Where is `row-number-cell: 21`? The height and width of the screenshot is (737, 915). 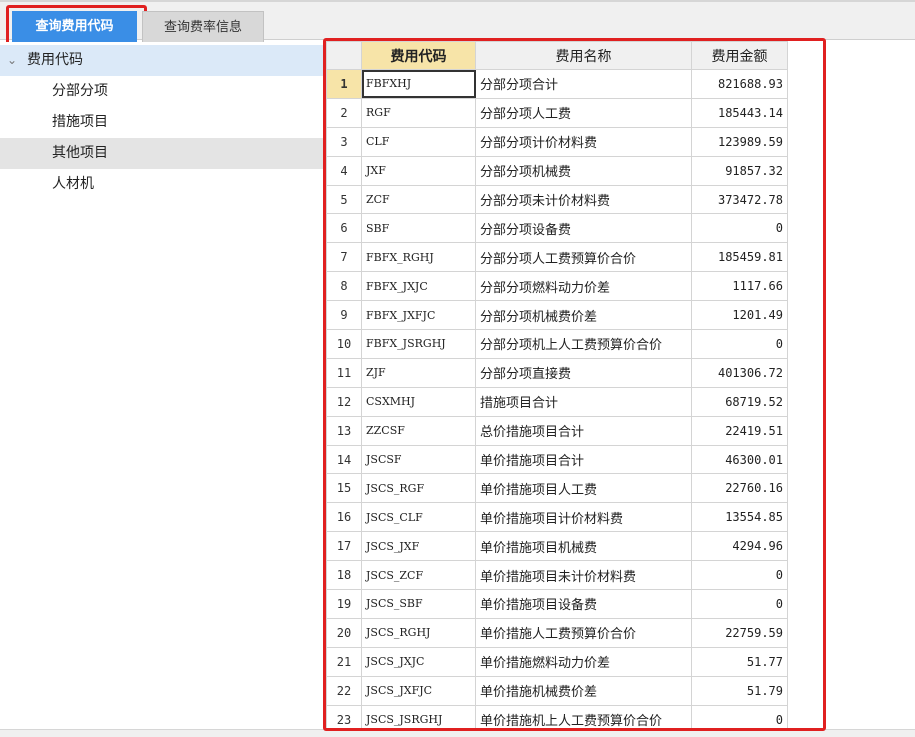
row-number-cell: 21 is located at coordinates (344, 661).